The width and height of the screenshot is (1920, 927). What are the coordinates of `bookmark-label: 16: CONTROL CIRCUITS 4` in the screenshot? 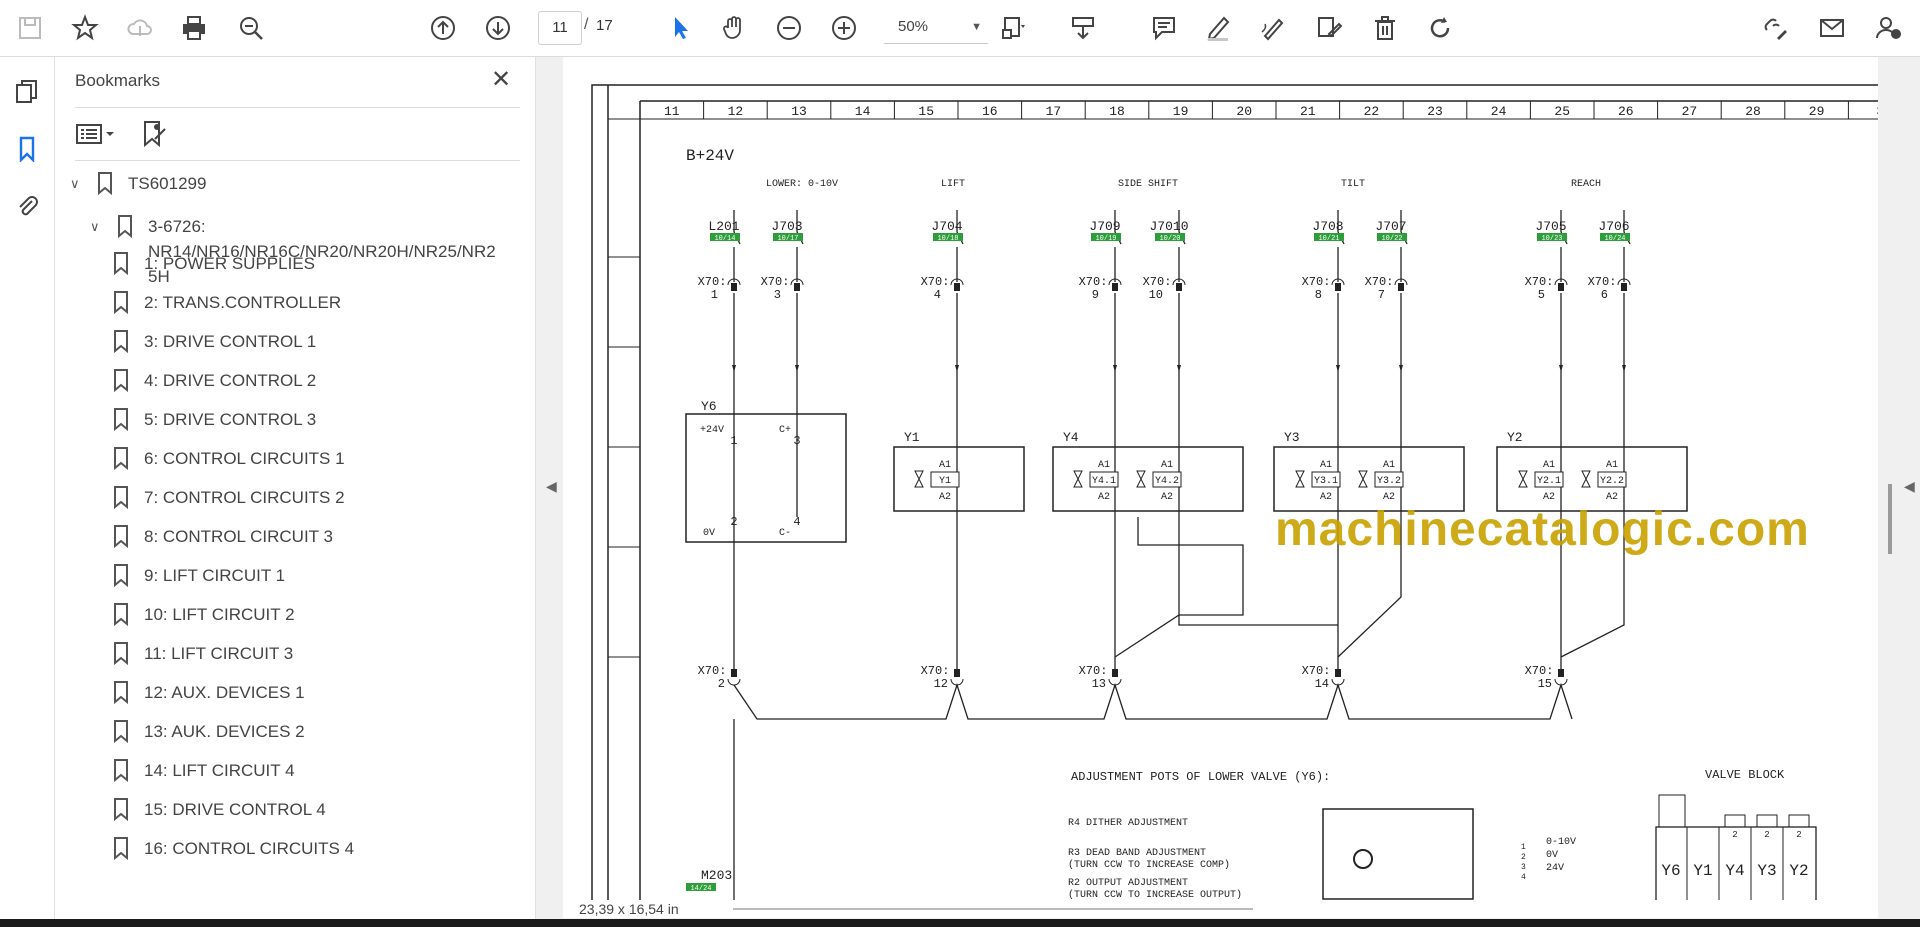 It's located at (249, 848).